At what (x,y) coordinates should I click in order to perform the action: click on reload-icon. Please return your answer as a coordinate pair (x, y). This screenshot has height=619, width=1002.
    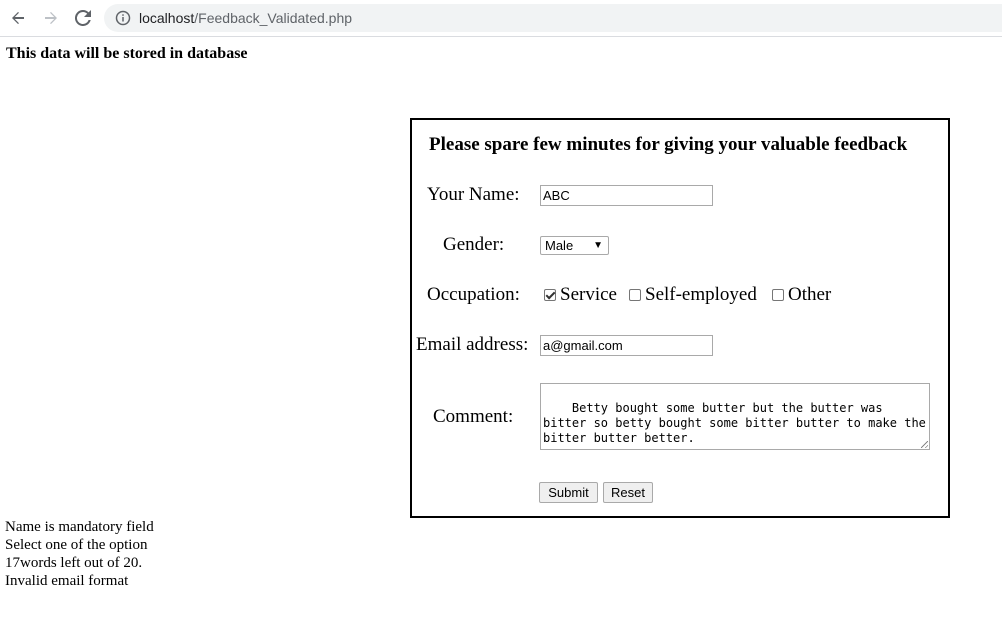
    Looking at the image, I should click on (83, 18).